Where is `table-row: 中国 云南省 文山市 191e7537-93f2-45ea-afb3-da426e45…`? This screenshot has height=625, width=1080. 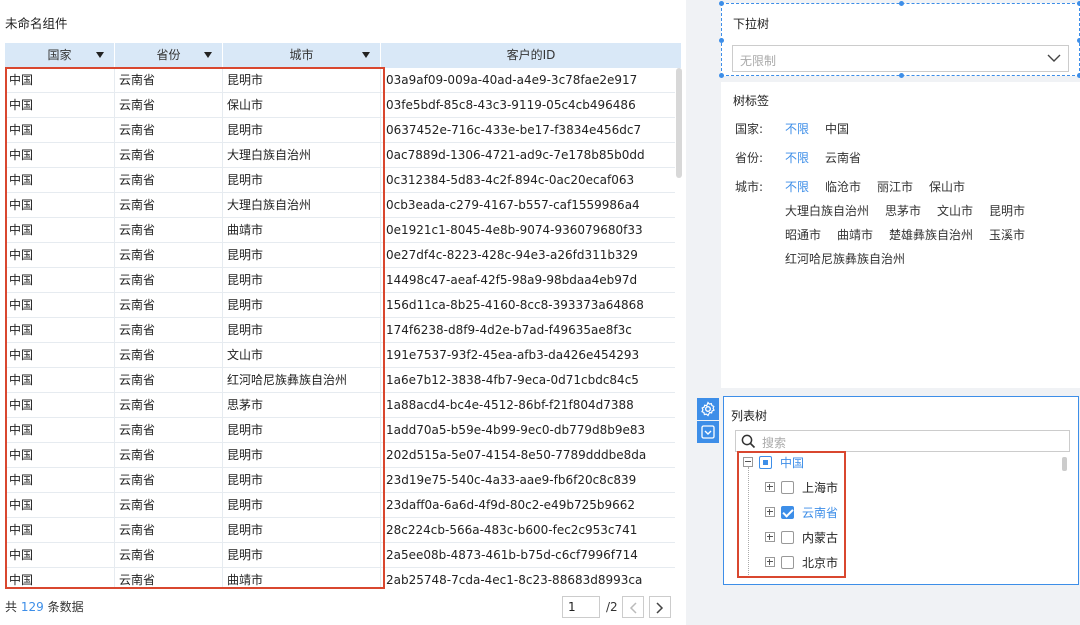 table-row: 中国 云南省 文山市 191e7537-93f2-45ea-afb3-da426e45… is located at coordinates (340, 355).